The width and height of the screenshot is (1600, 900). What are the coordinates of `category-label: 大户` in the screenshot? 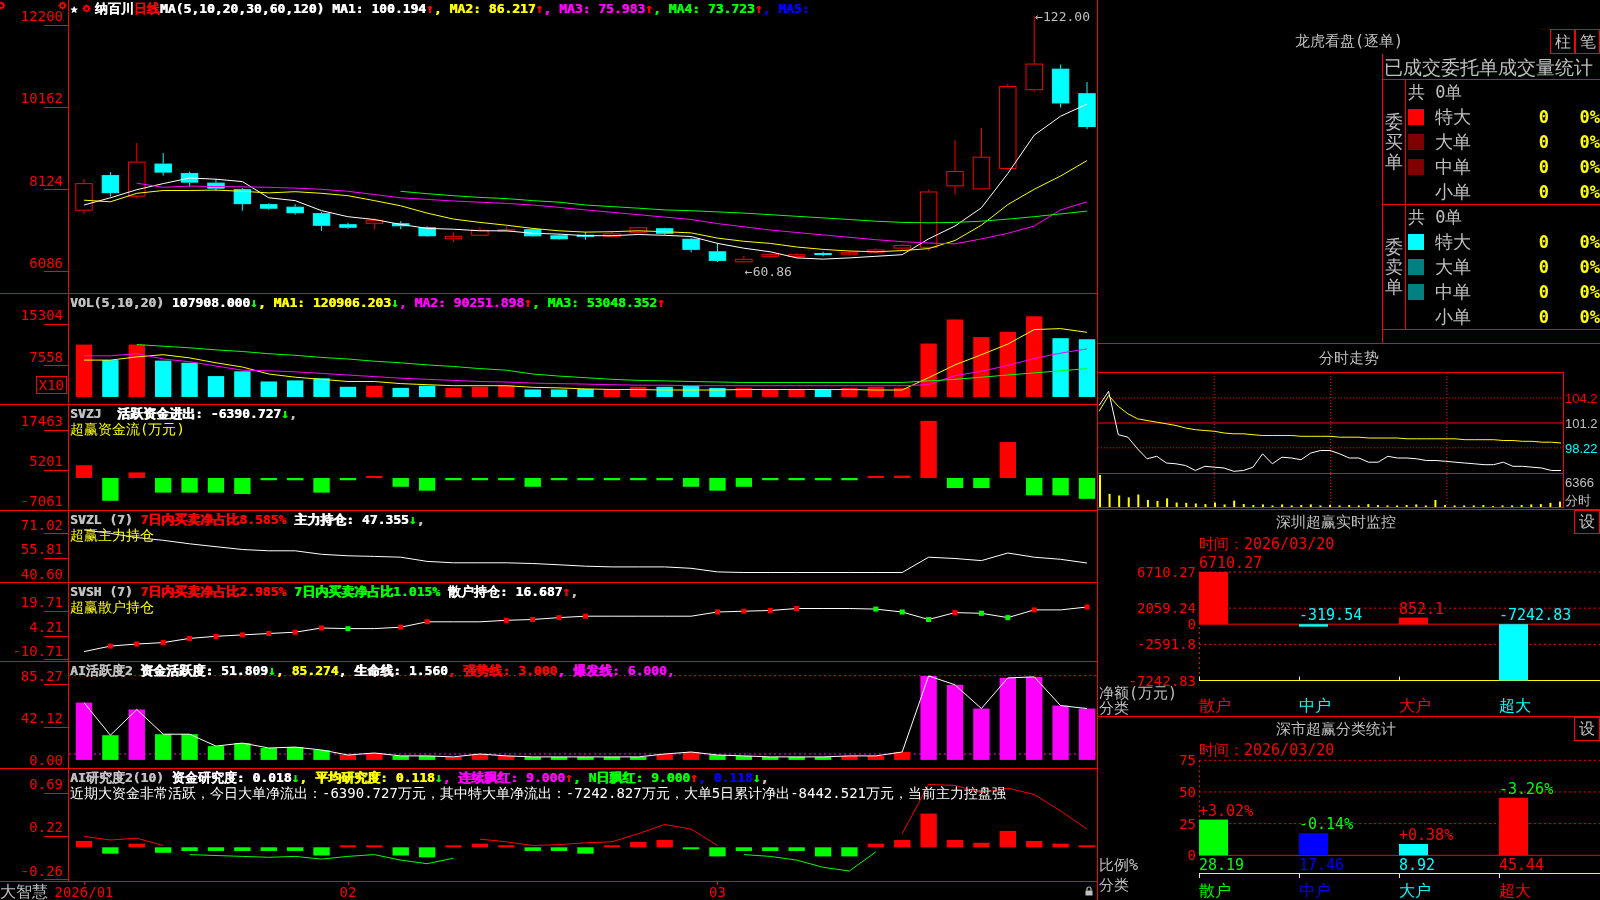 It's located at (1415, 705).